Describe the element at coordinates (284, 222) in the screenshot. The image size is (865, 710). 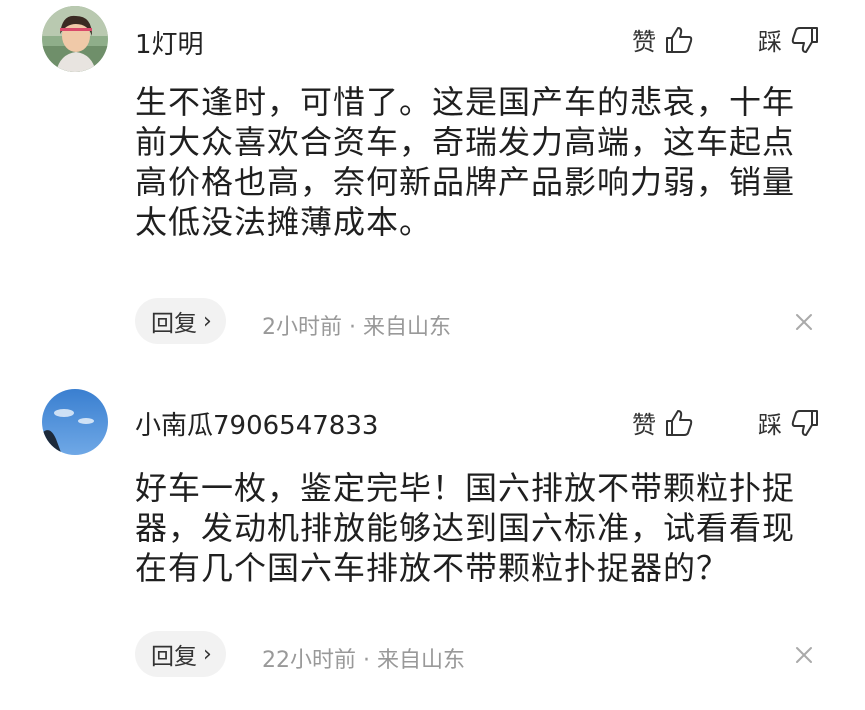
I see `comment-text-line: 太低没法摊薄成本。` at that location.